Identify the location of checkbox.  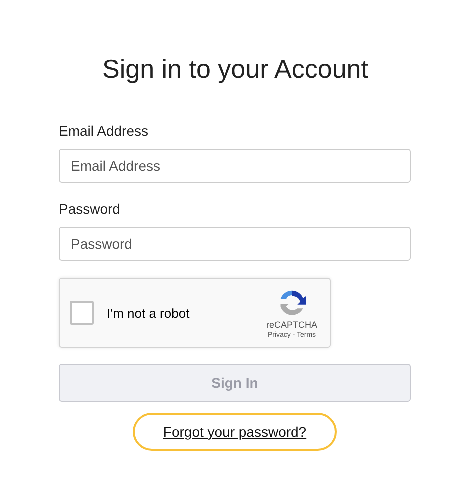
(82, 313).